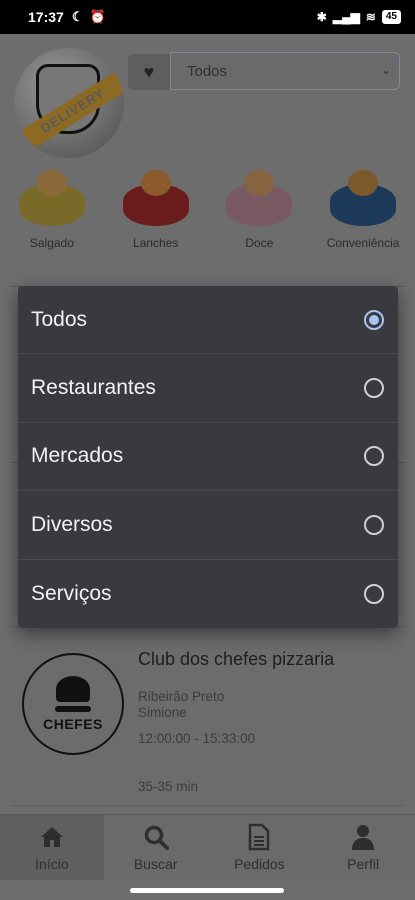 The height and width of the screenshot is (900, 415). What do you see at coordinates (207, 210) in the screenshot?
I see `category-list: Salgado Lanches Doce Conveniência` at bounding box center [207, 210].